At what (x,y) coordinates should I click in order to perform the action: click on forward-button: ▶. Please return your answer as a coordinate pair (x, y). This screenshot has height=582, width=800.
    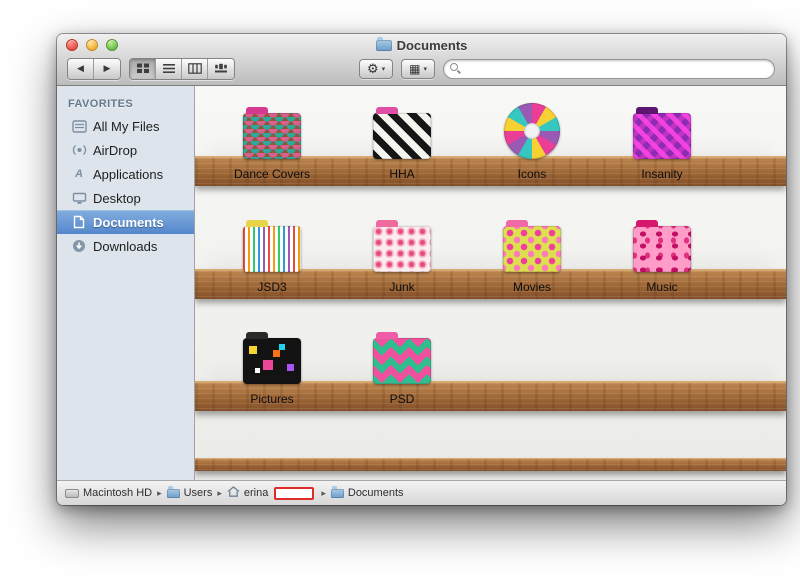
    Looking at the image, I should click on (107, 68).